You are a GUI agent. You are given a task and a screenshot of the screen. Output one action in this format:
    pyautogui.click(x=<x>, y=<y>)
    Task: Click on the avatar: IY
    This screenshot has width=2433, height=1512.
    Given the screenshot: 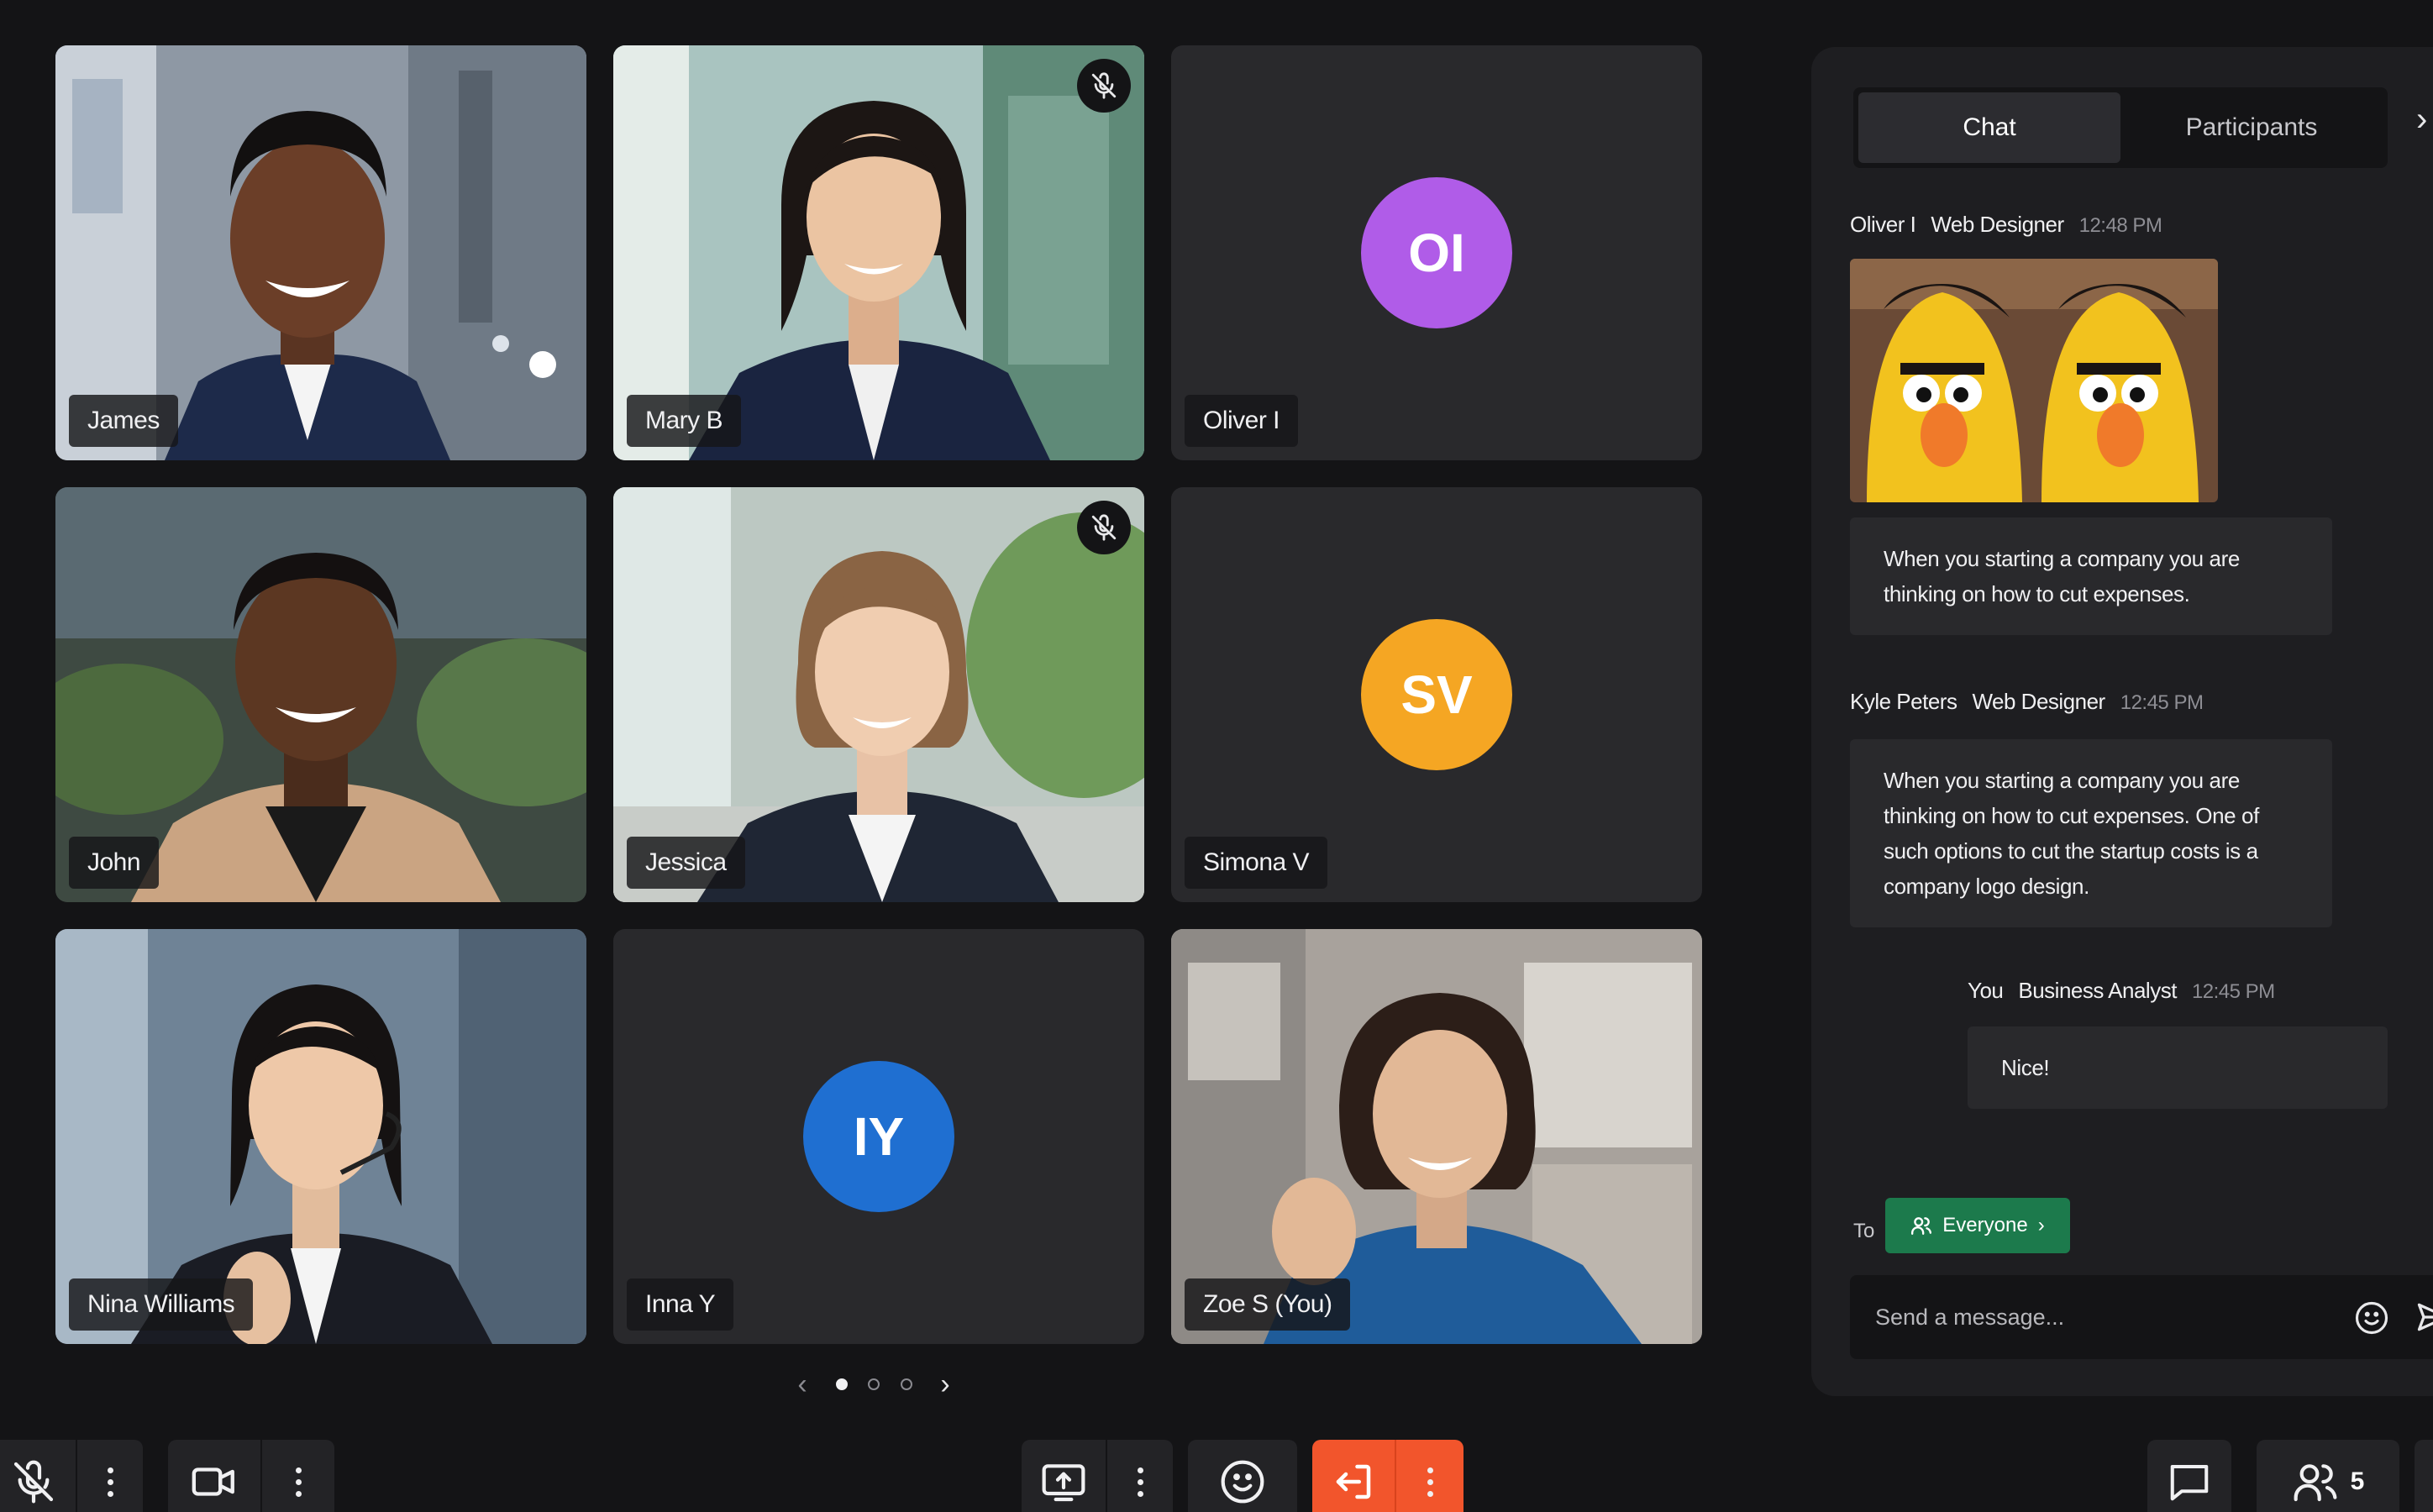 What is the action you would take?
    pyautogui.click(x=878, y=1136)
    